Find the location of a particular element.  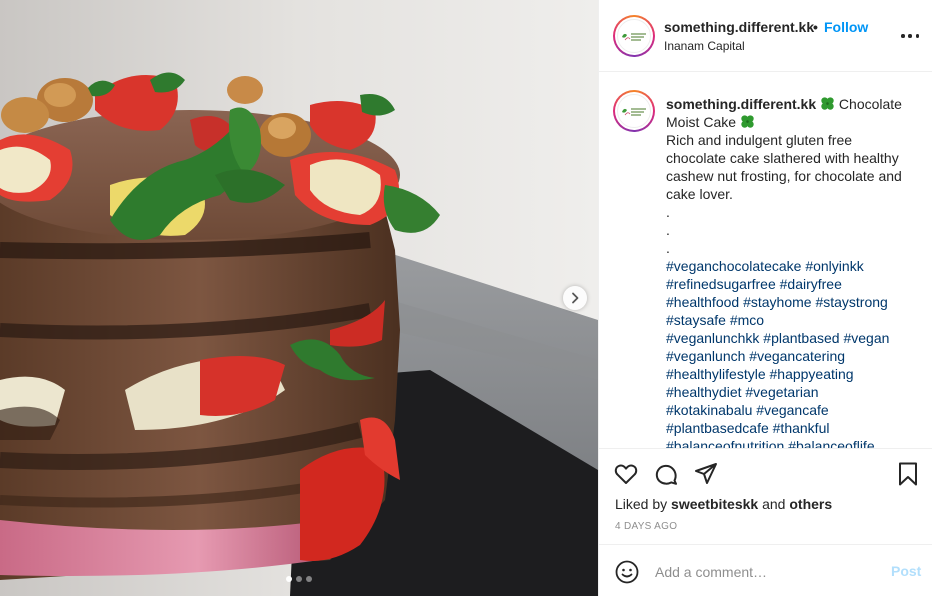

more-options-button is located at coordinates (910, 36).